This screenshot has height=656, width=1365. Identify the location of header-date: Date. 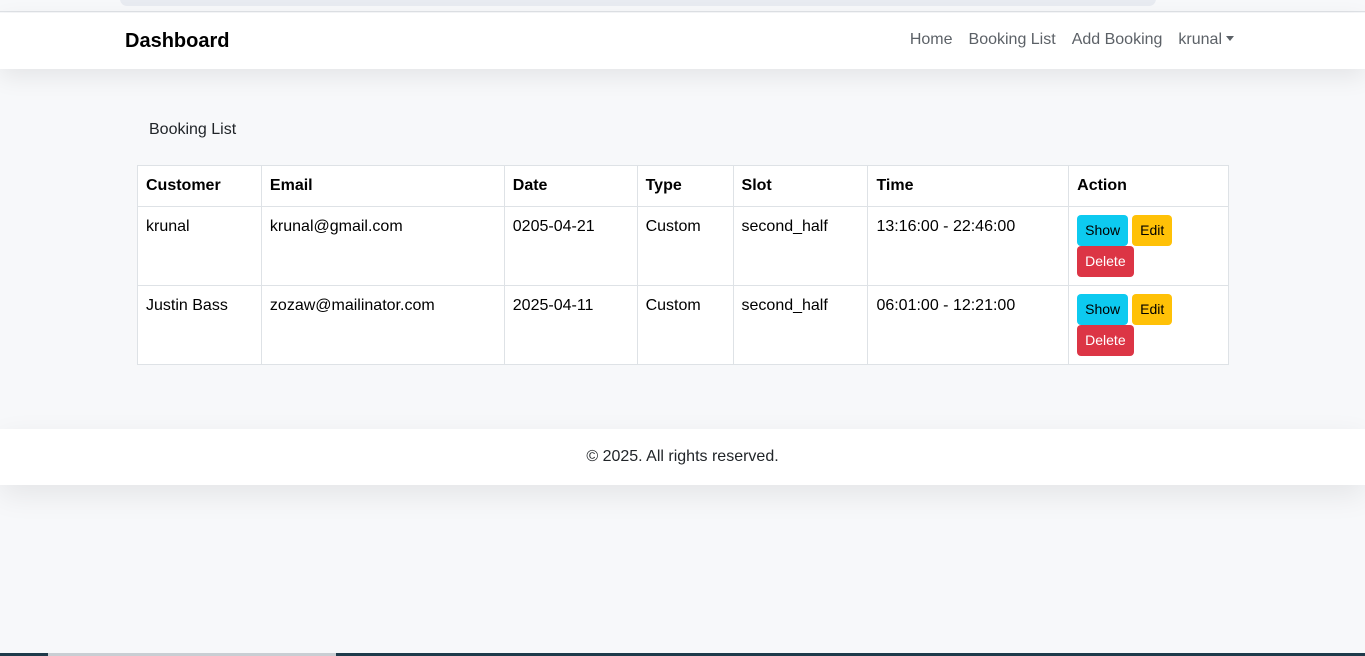
(570, 186).